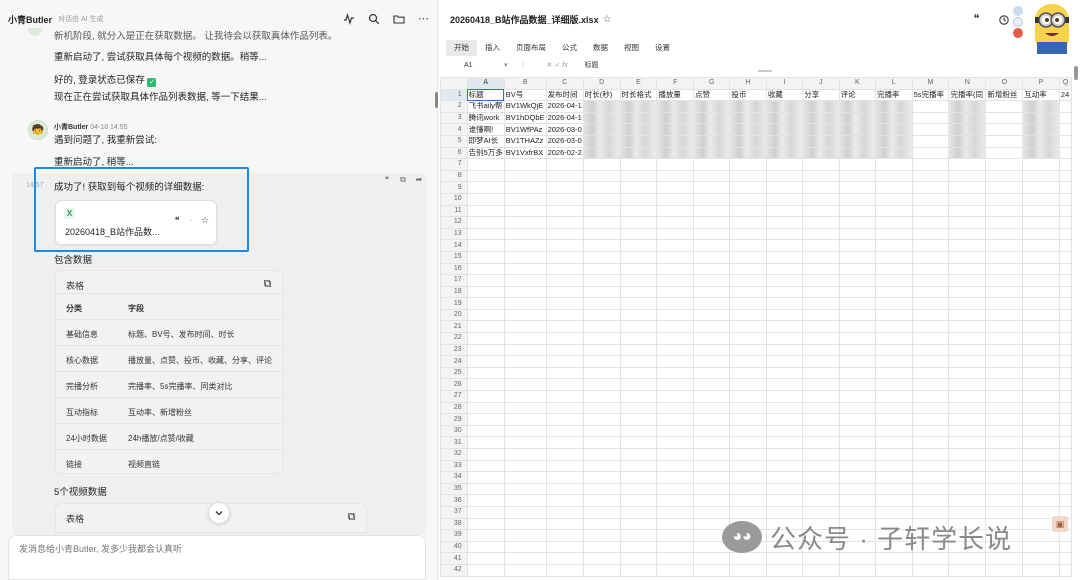 This screenshot has height=580, width=1080. Describe the element at coordinates (1004, 83) in the screenshot. I see `column-header: O` at that location.